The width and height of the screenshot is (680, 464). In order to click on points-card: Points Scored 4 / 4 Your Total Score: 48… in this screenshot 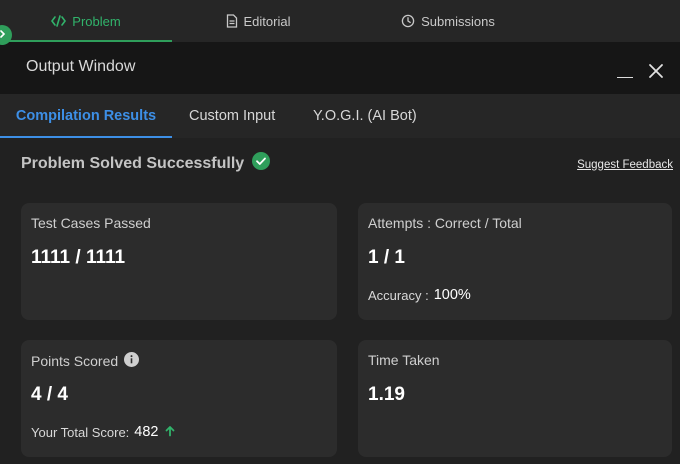, I will do `click(179, 398)`.